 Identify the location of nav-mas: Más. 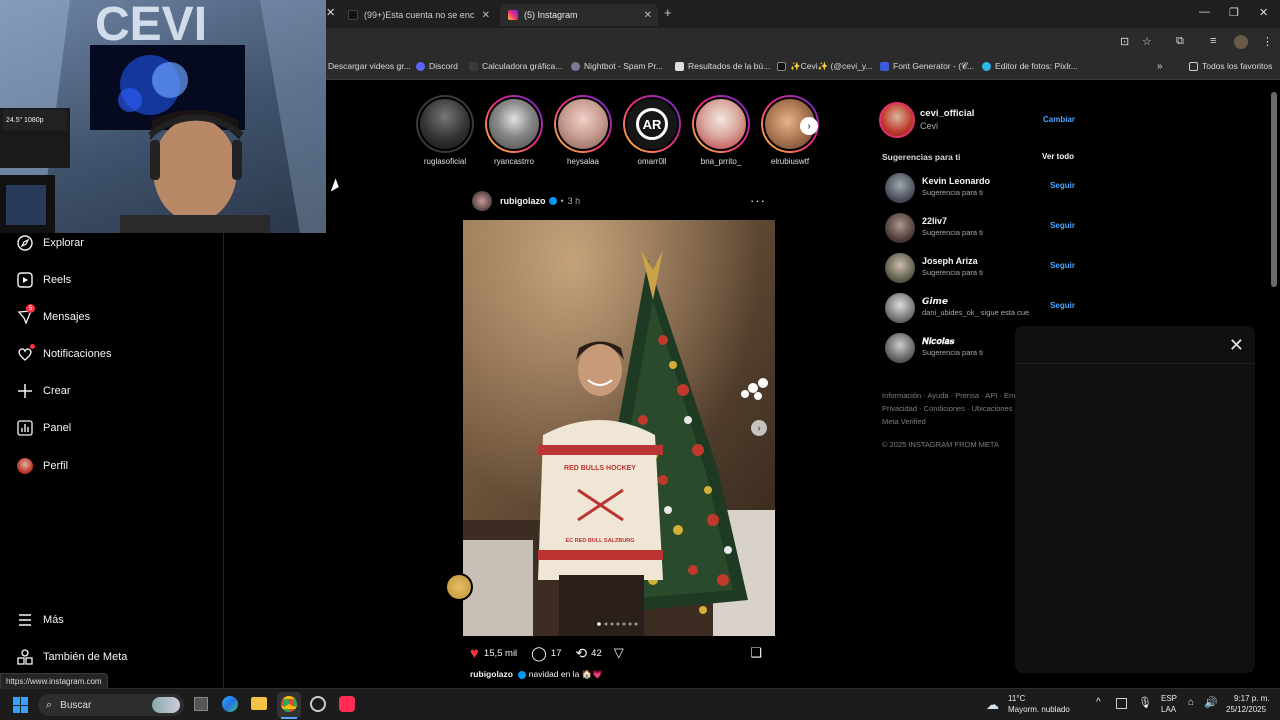
(40, 620).